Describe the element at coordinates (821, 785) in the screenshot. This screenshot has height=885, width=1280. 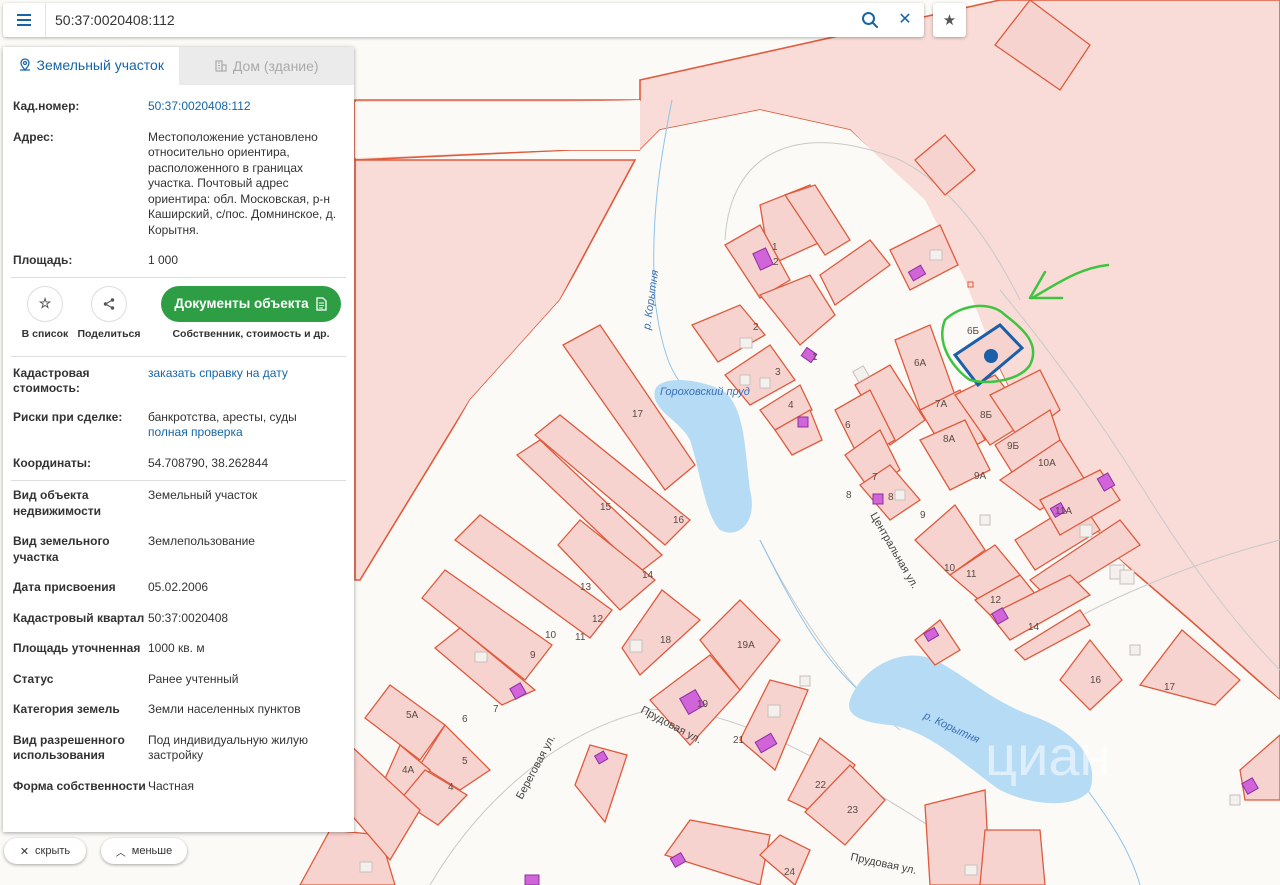
I see `parcel-label: 22` at that location.